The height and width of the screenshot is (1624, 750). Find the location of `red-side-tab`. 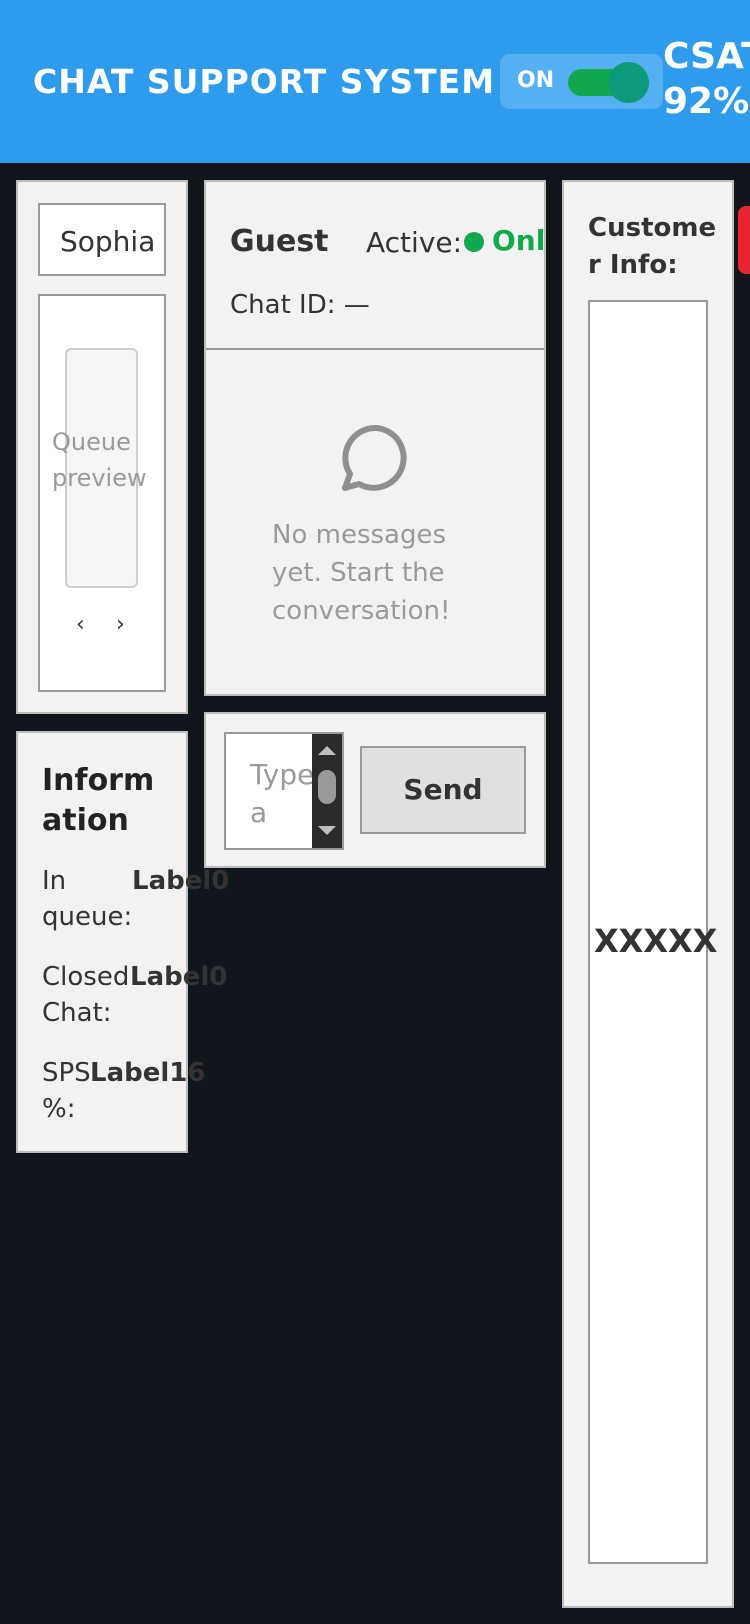

red-side-tab is located at coordinates (744, 240).